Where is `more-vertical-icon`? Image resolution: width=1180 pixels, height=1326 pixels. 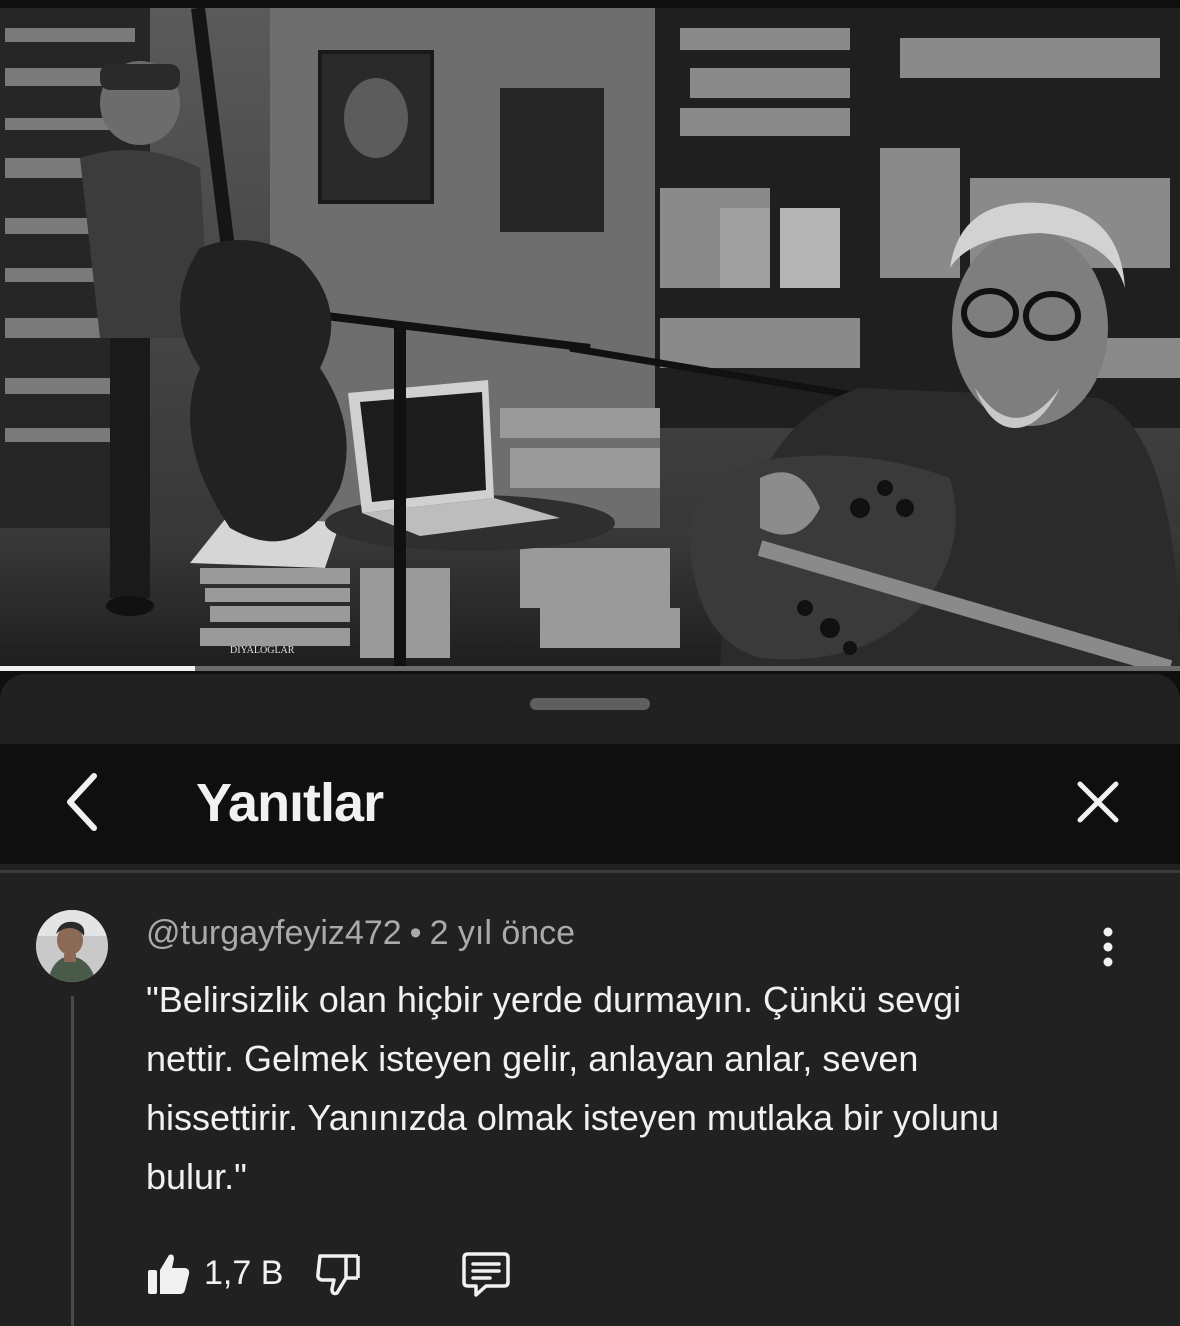 more-vertical-icon is located at coordinates (1108, 947).